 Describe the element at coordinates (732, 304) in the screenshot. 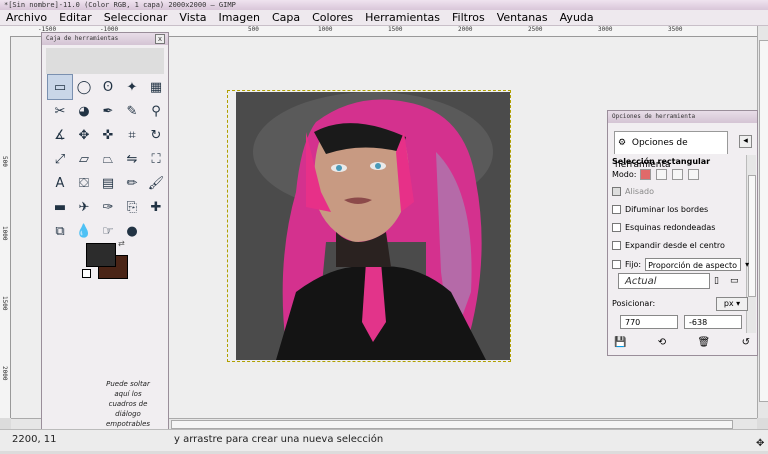

I see `unit-dropdown: px ▾` at that location.